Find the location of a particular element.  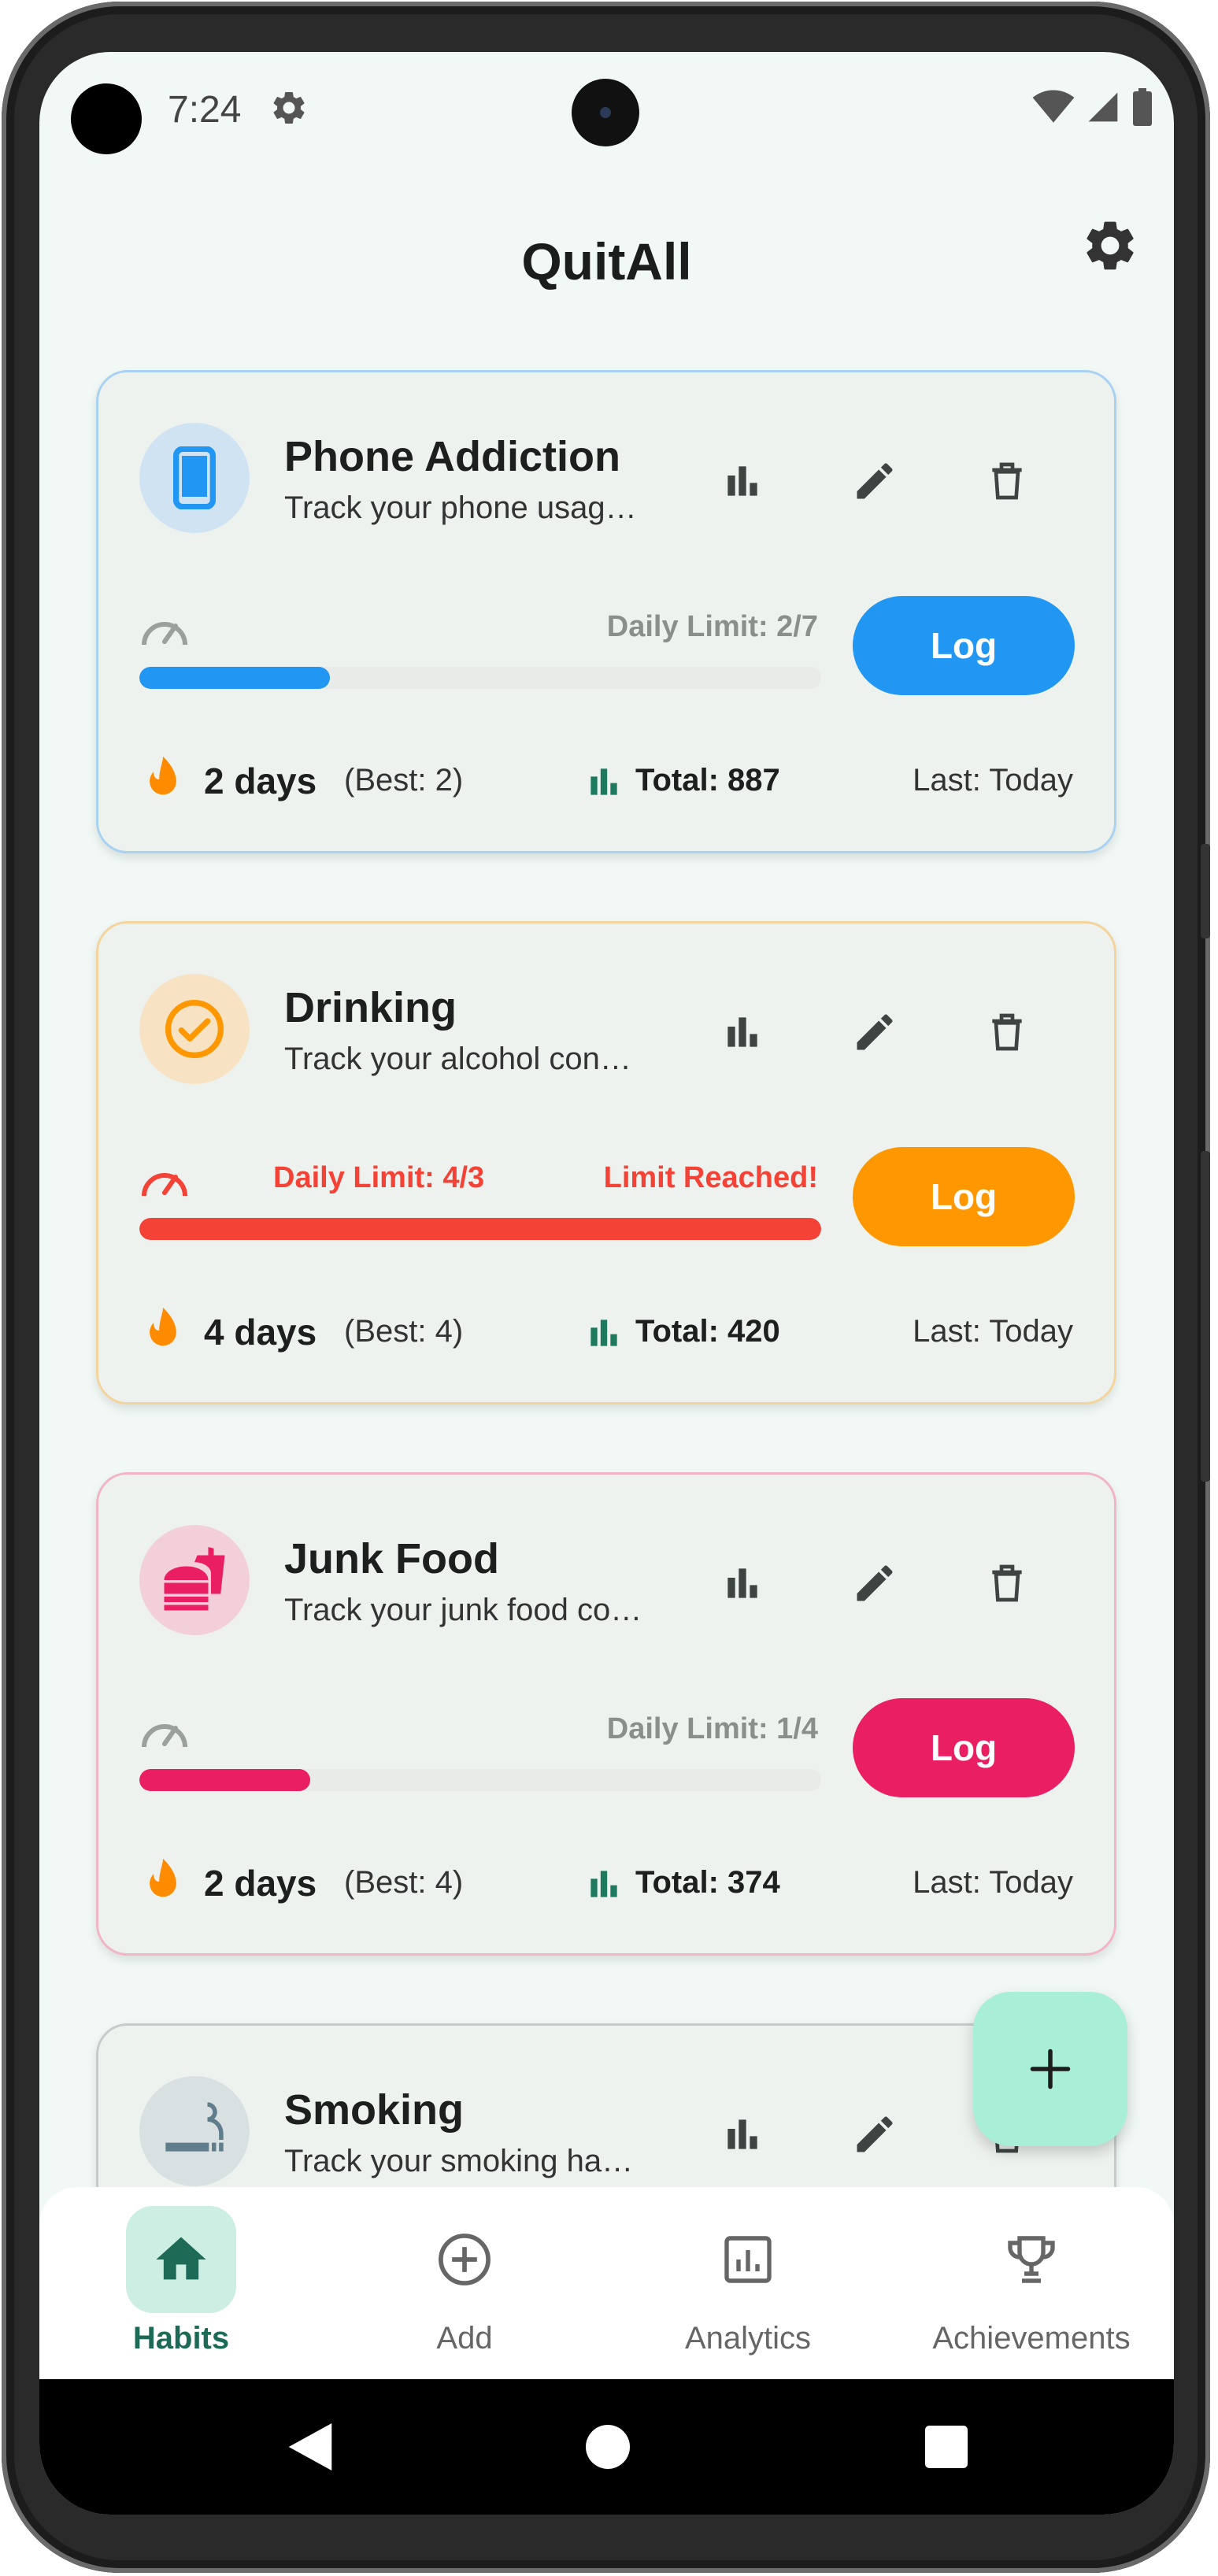

daily-limit-text: Daily Limit: 4/3 is located at coordinates (379, 1177).